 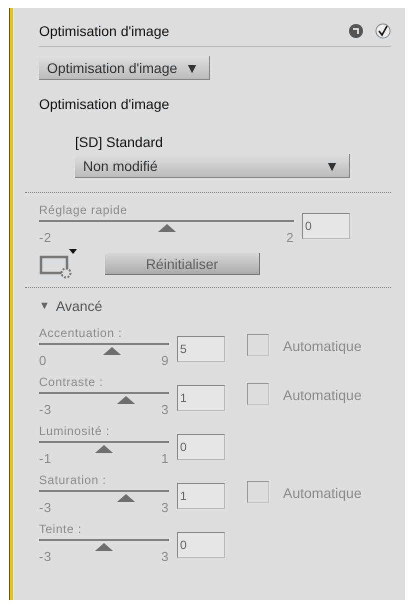 I want to click on style-dropdown: Non modifié ▼, so click(x=212, y=166).